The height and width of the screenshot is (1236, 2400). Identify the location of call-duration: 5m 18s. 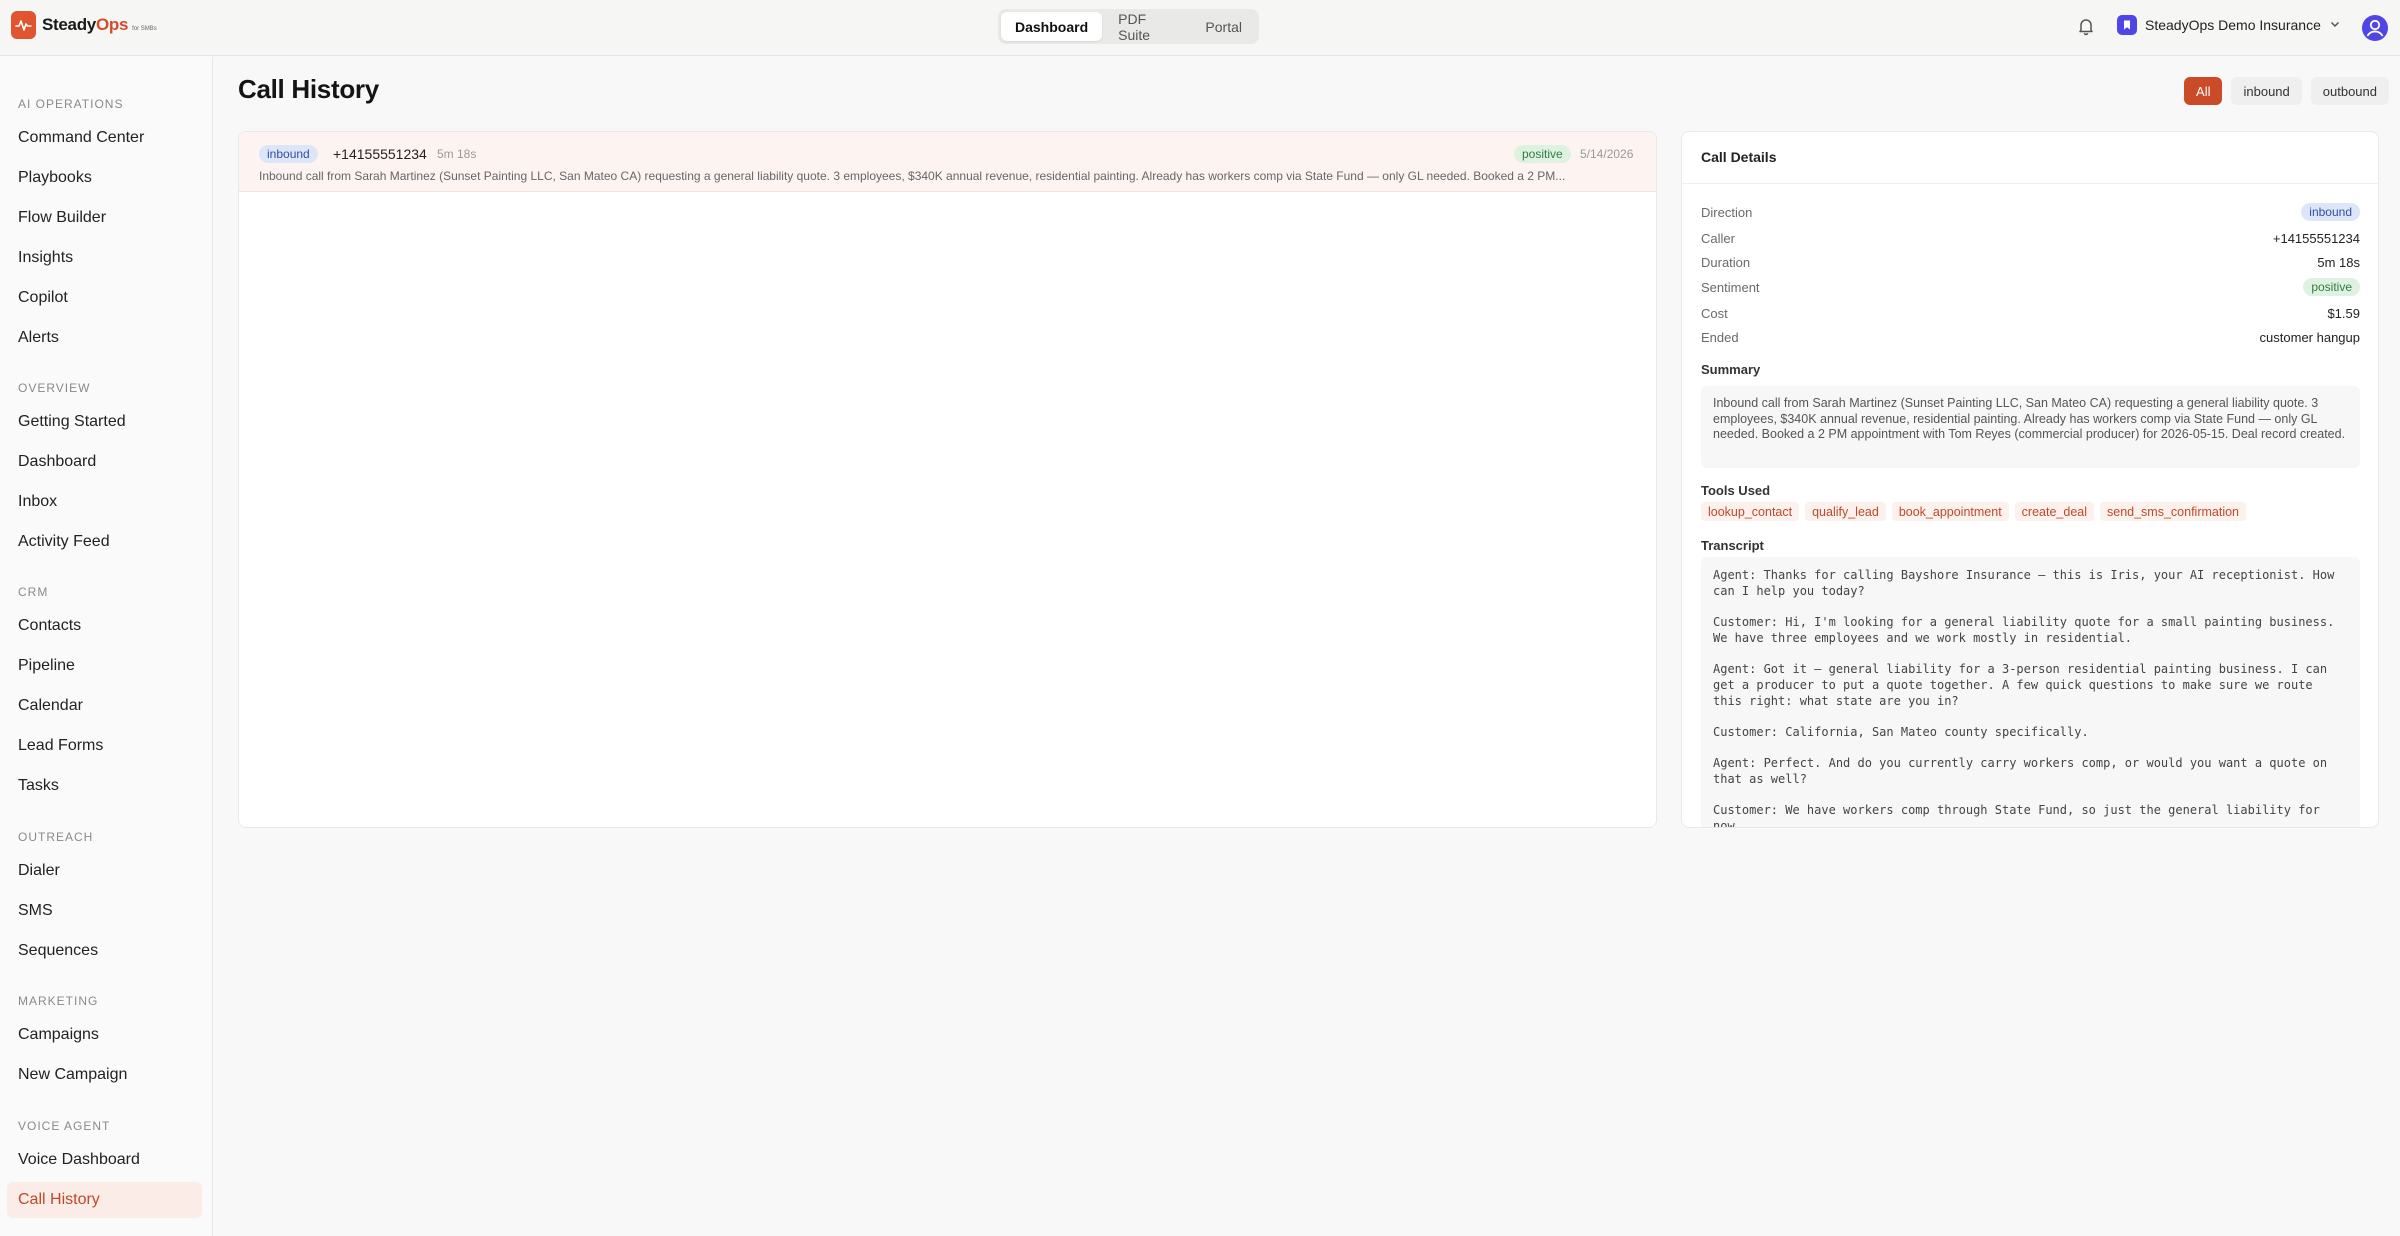
(457, 154).